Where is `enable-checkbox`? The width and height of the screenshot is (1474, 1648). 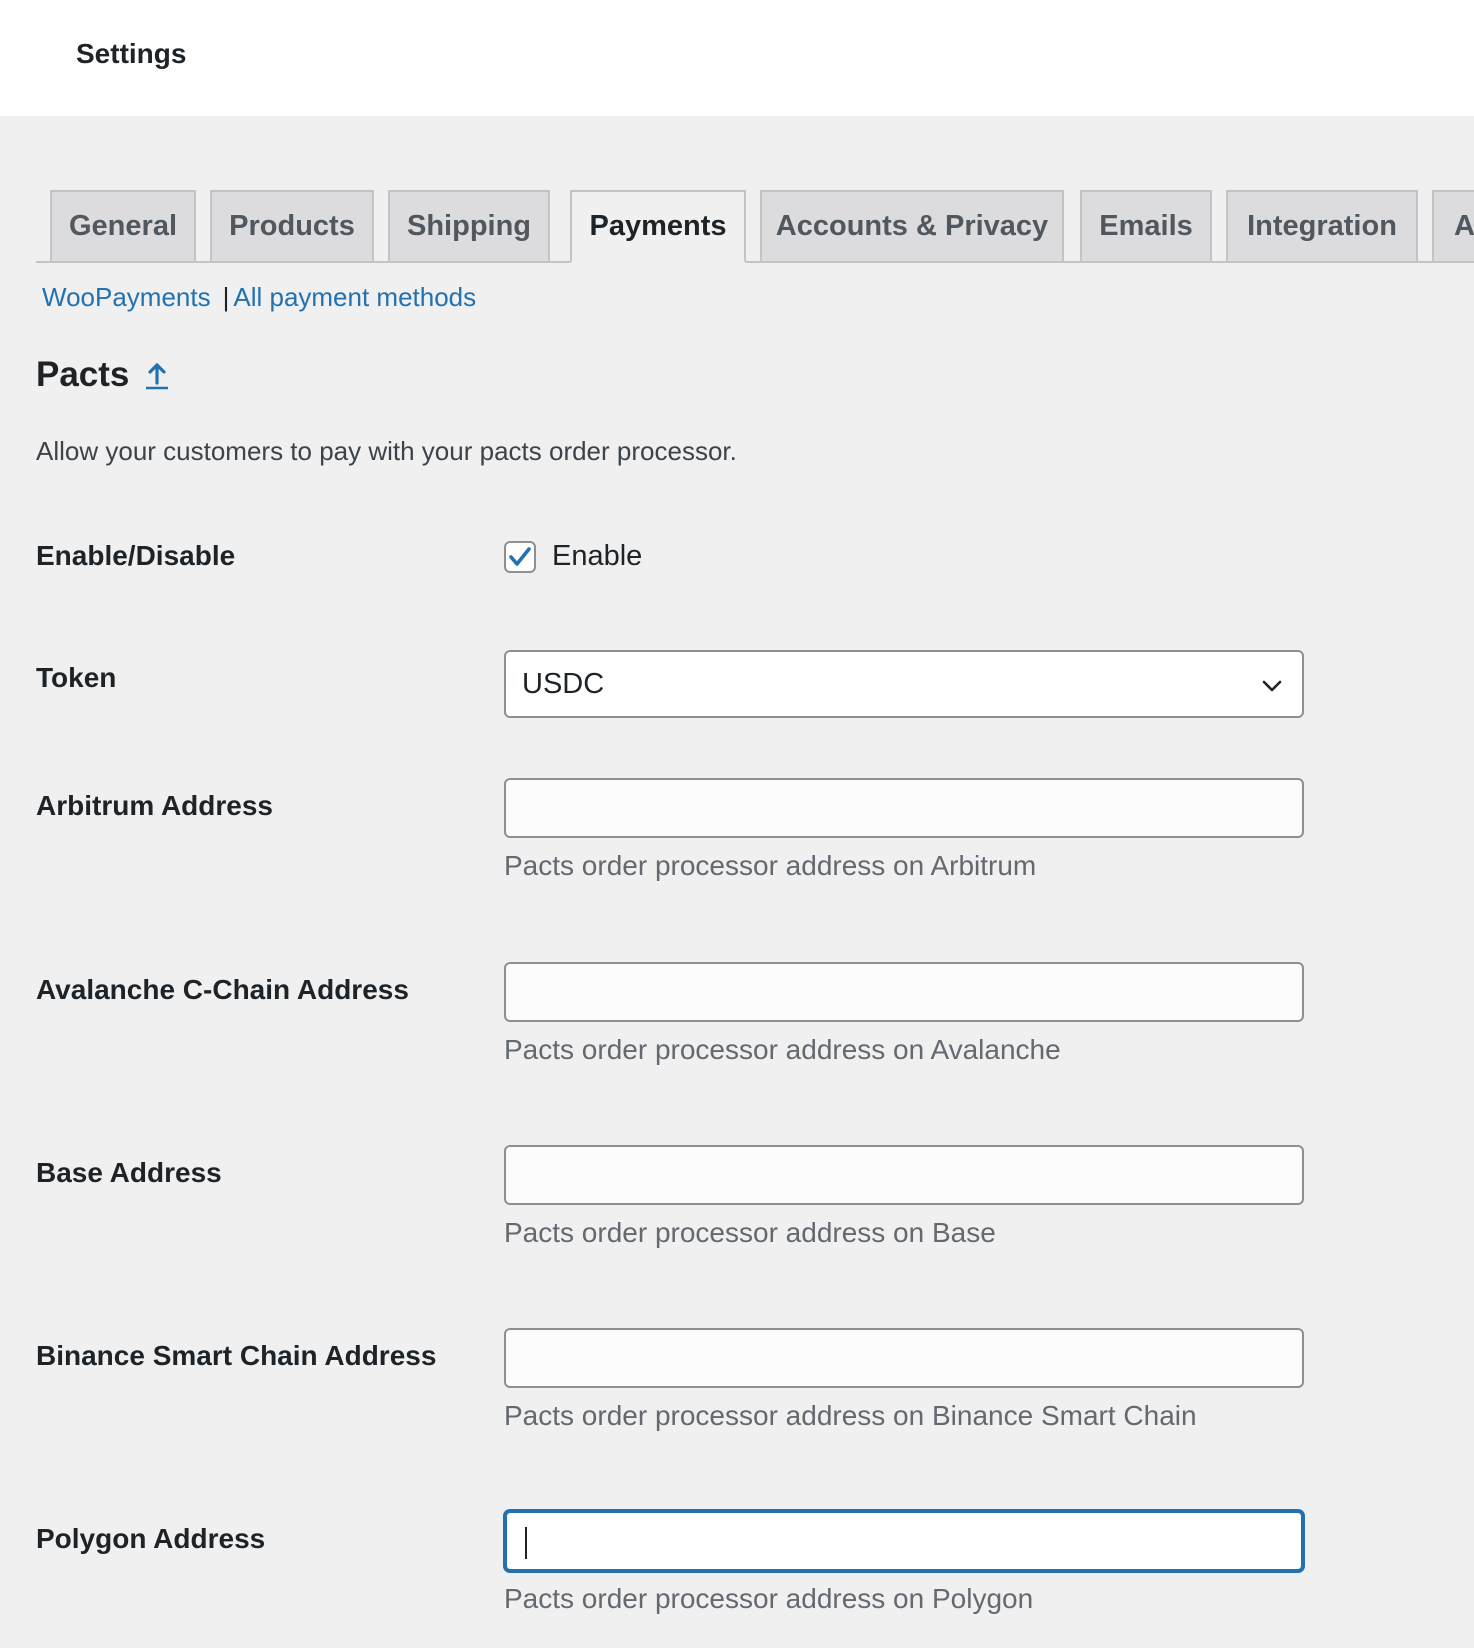 enable-checkbox is located at coordinates (520, 556).